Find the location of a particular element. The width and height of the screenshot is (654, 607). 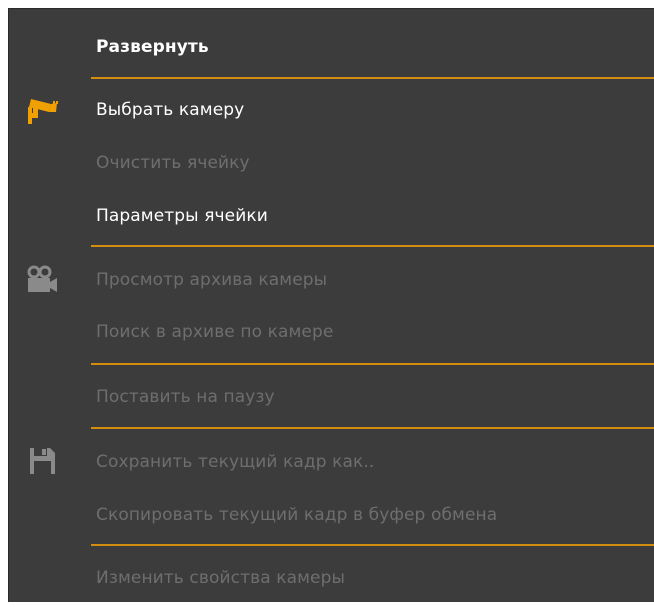

menu-item-copy-frame: Скопировать текущий кадр в буфер обмена is located at coordinates (331, 515).